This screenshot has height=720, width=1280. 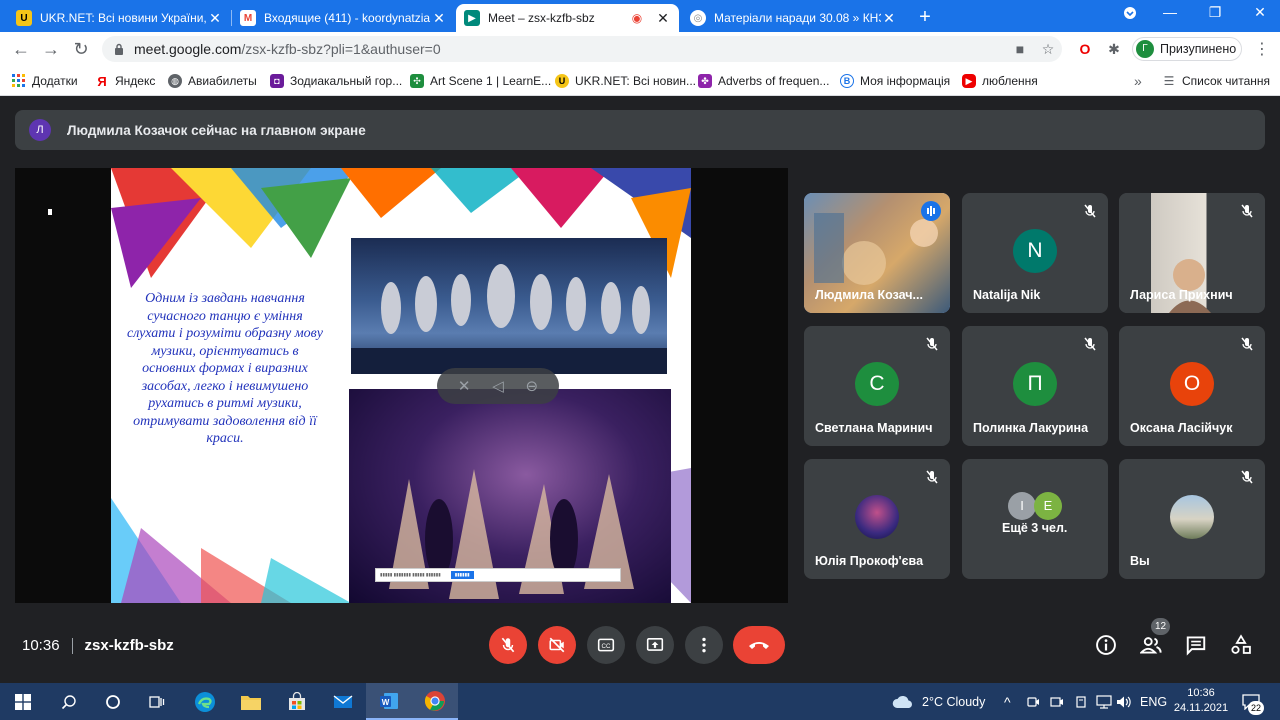 What do you see at coordinates (1138, 81) in the screenshot?
I see `bookmarks-more-button: »` at bounding box center [1138, 81].